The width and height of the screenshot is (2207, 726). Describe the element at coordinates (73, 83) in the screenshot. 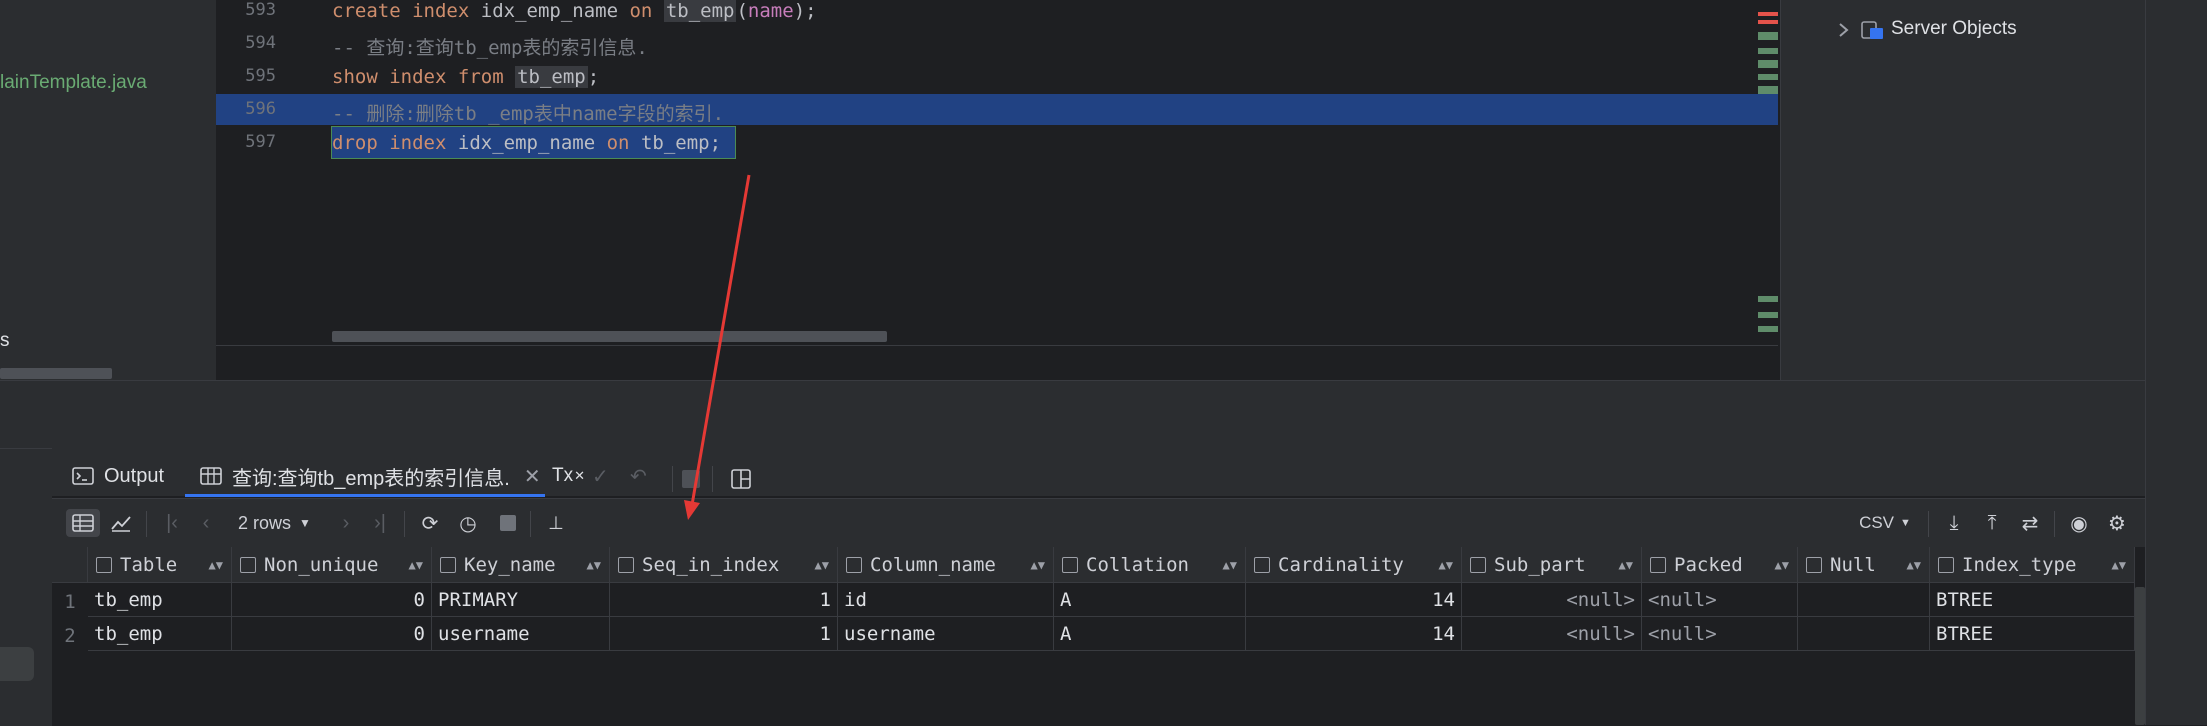

I see `project-file-item: lainTemplate.java` at that location.